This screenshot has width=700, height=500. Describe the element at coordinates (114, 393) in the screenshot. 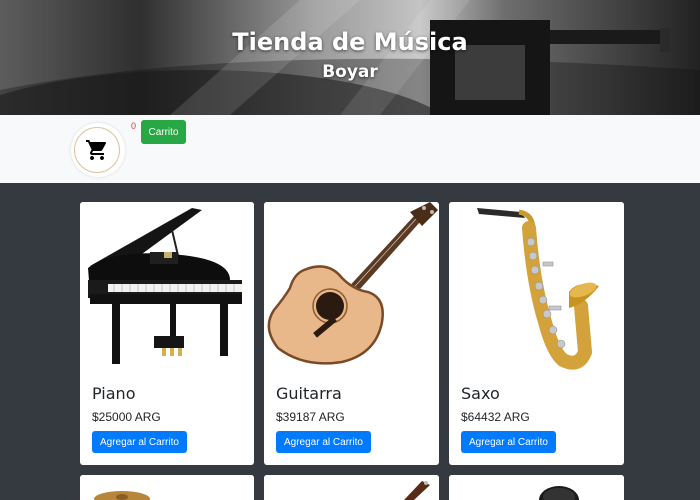

I see `product-name: Piano` at that location.